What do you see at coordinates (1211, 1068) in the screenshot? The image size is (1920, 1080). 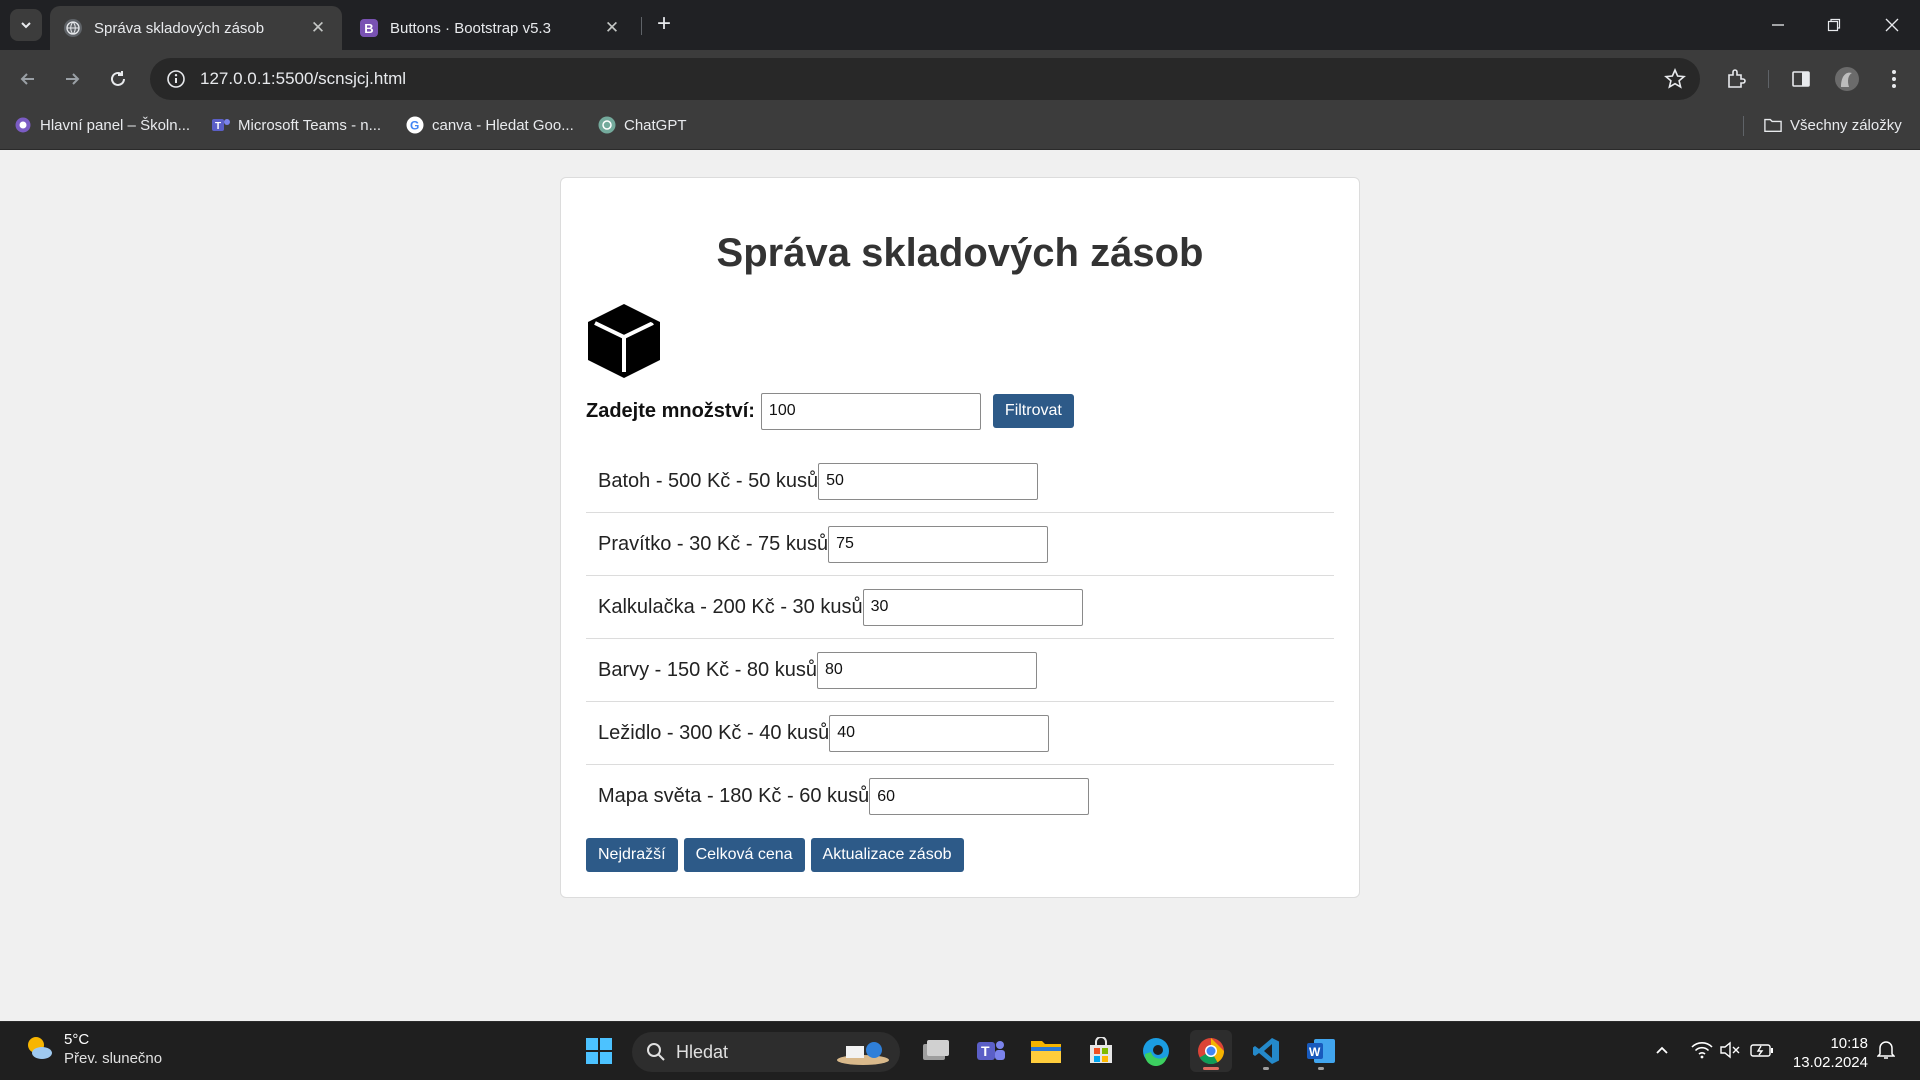 I see `active-app-indicator` at bounding box center [1211, 1068].